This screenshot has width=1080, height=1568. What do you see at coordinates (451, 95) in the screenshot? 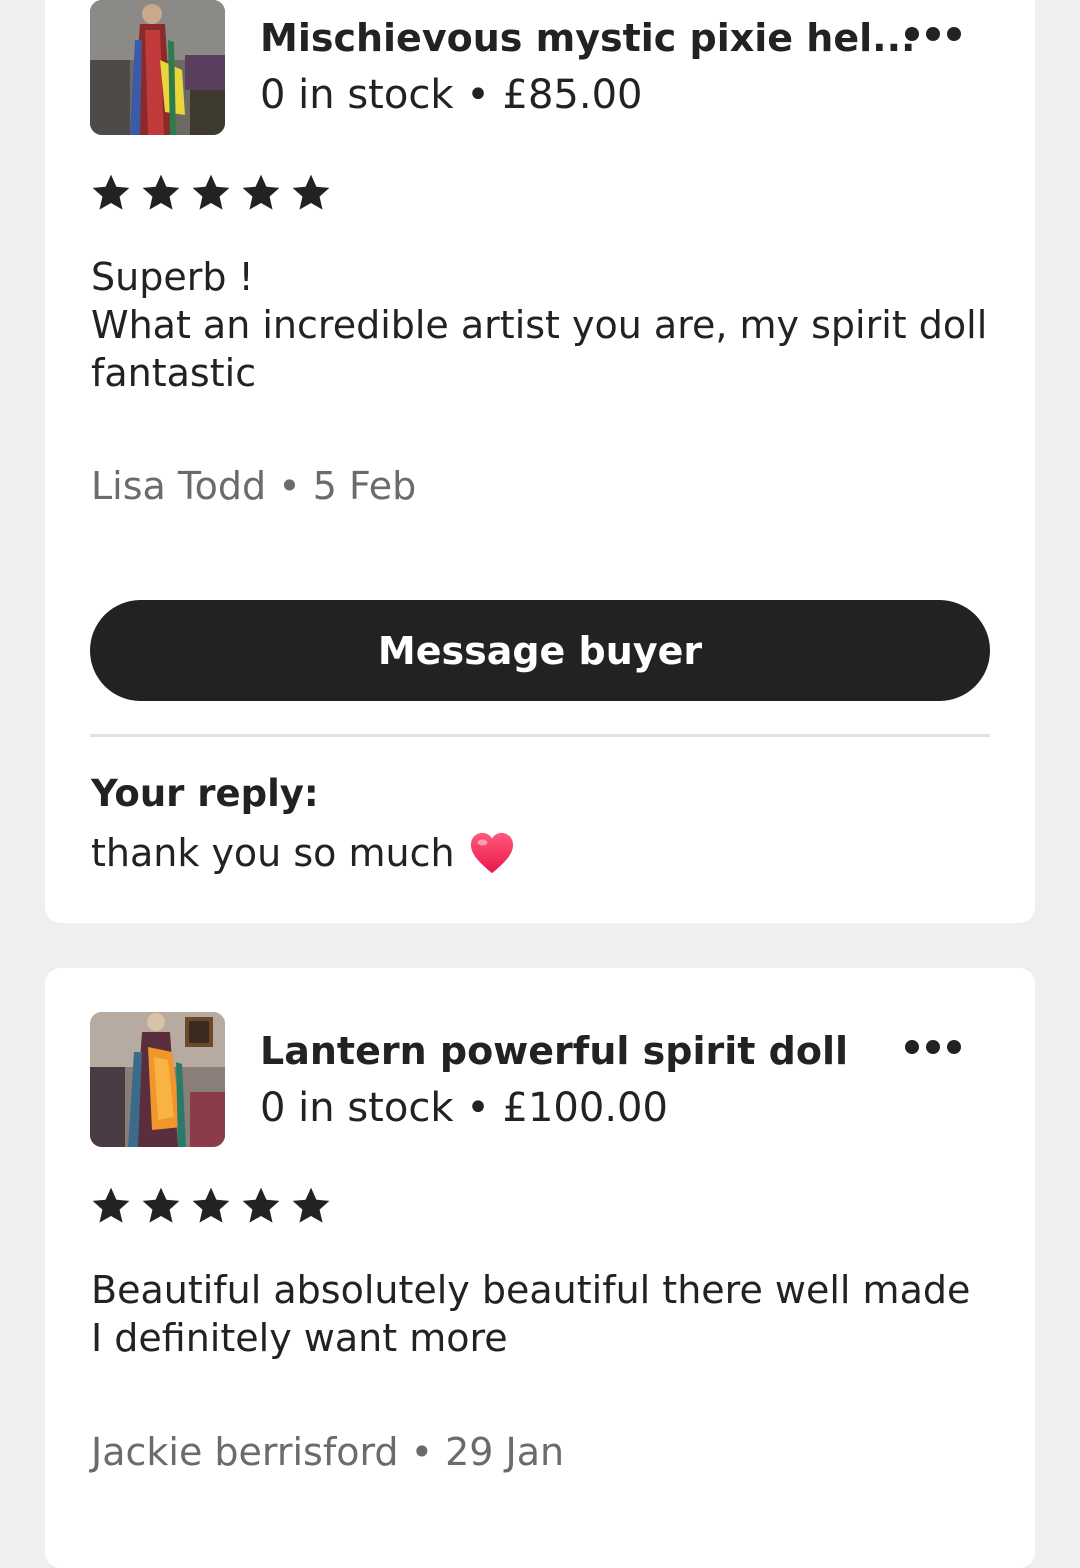
I see `listing-stock-price: 0 in stock • £85.00` at bounding box center [451, 95].